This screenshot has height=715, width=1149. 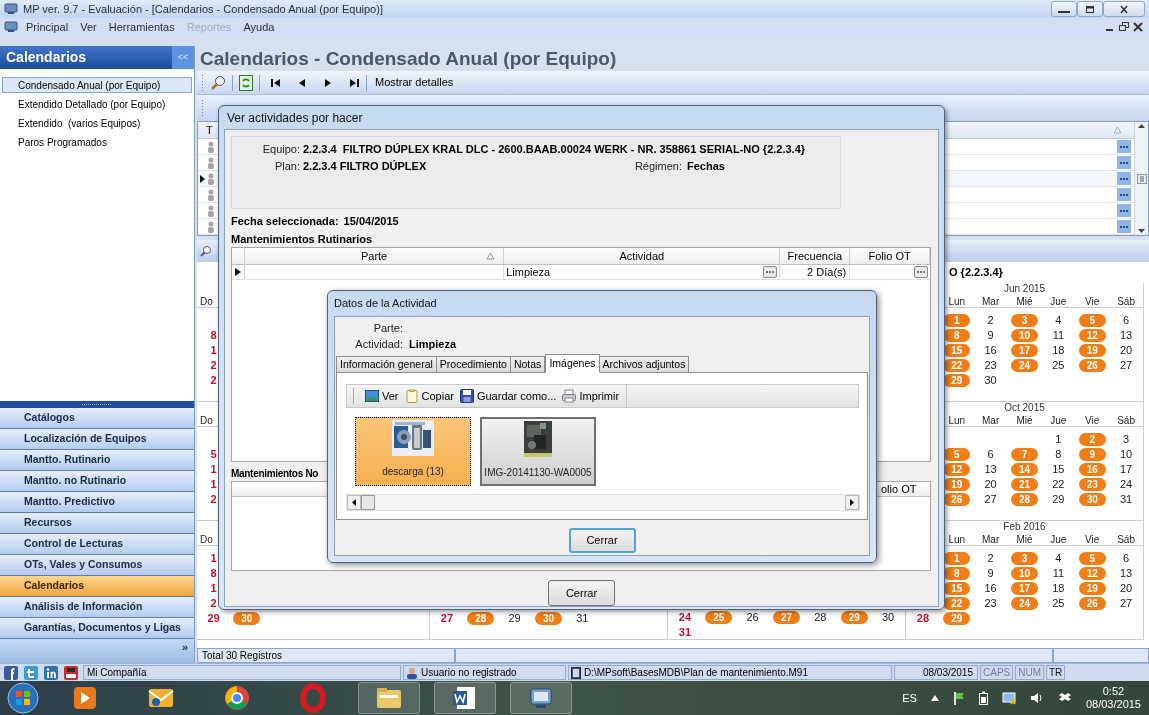 What do you see at coordinates (354, 82) in the screenshot?
I see `last-icon` at bounding box center [354, 82].